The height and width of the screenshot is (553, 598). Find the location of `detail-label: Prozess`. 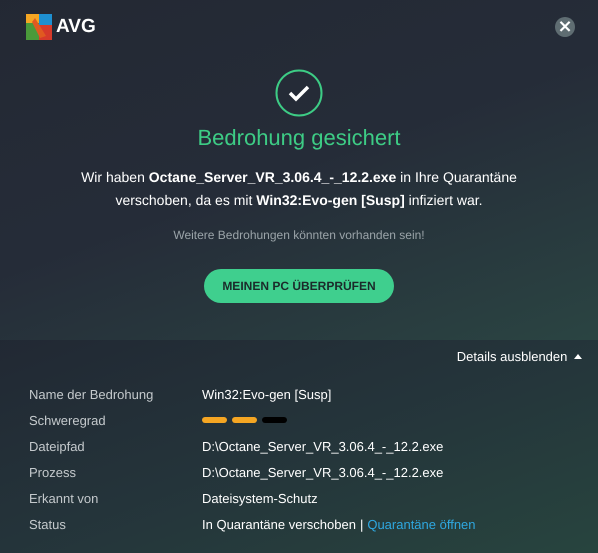

detail-label: Prozess is located at coordinates (53, 472).